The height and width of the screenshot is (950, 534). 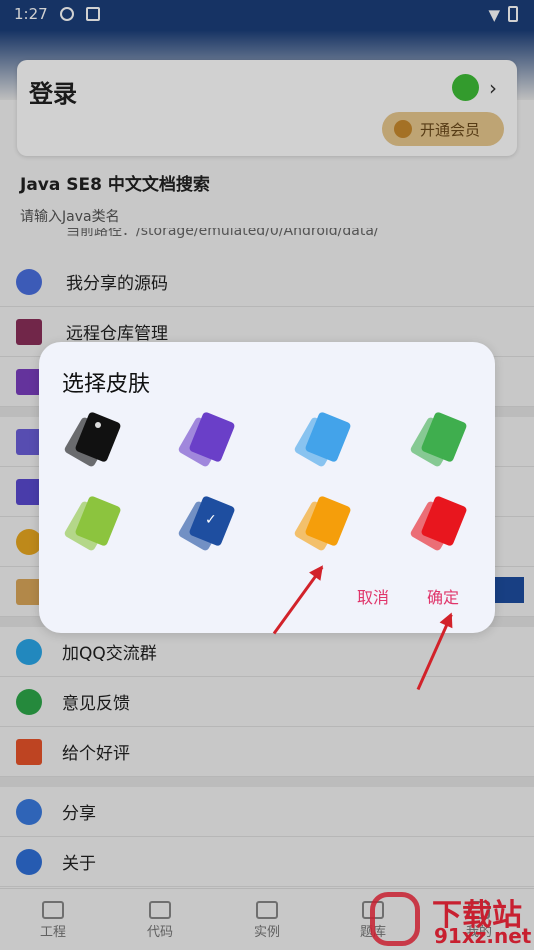 What do you see at coordinates (324, 522) in the screenshot?
I see `skin-option-orange` at bounding box center [324, 522].